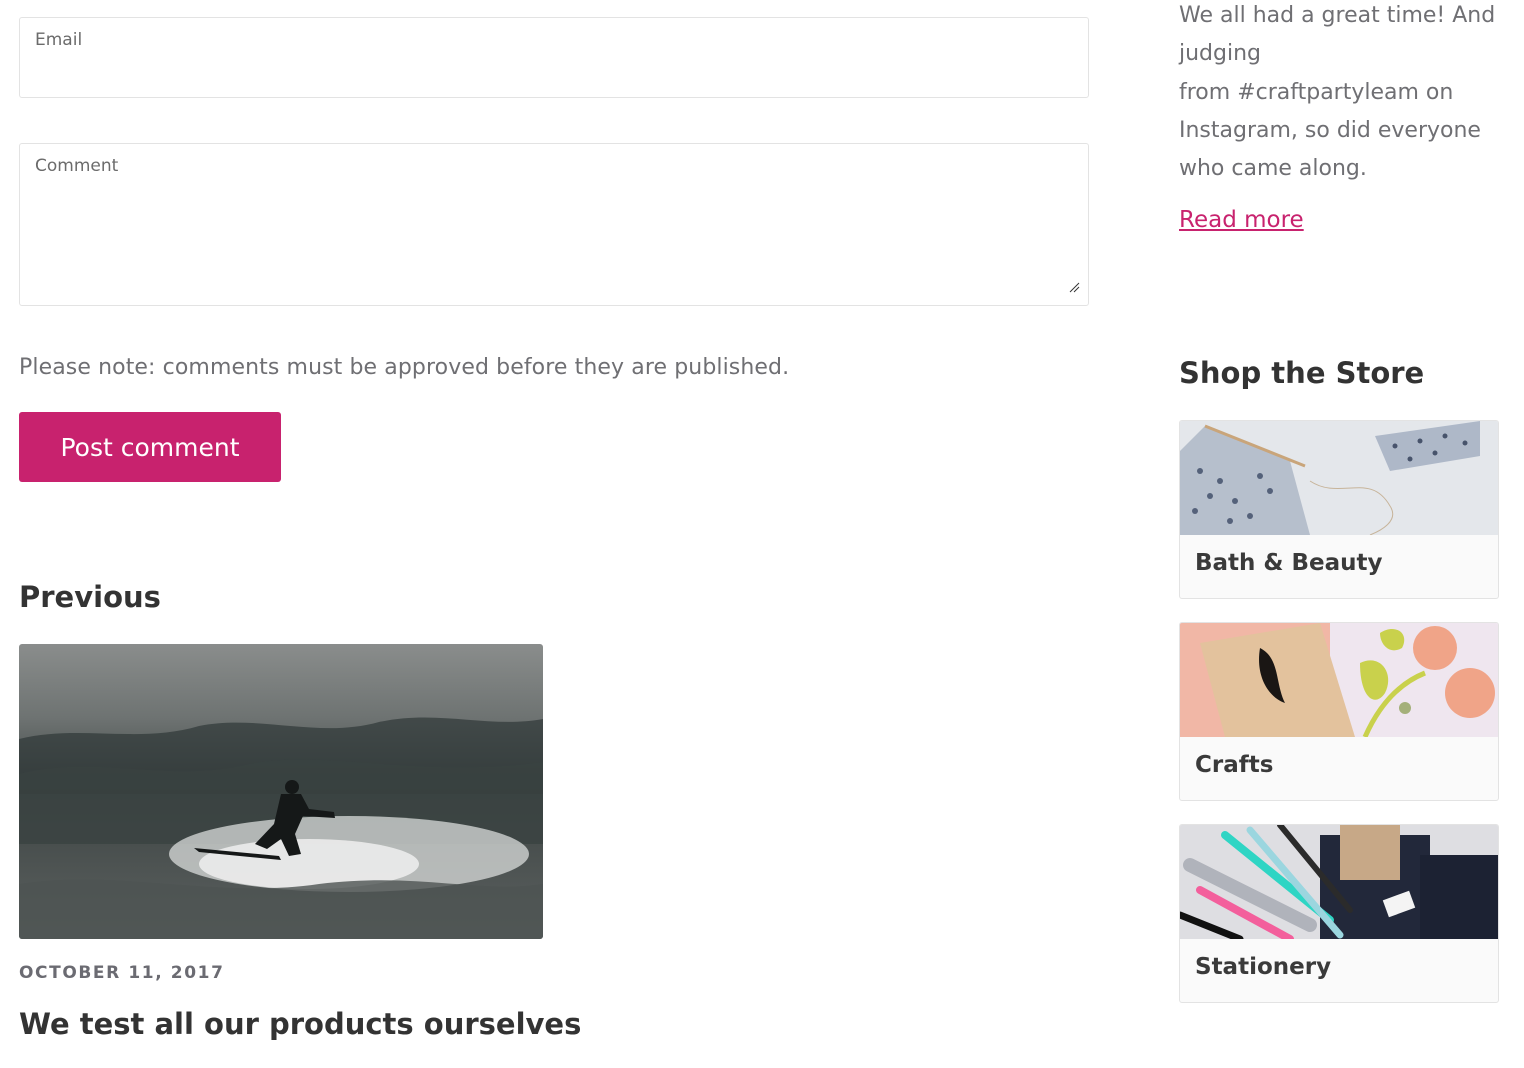  What do you see at coordinates (1234, 765) in the screenshot?
I see `collection-label: Crafts` at bounding box center [1234, 765].